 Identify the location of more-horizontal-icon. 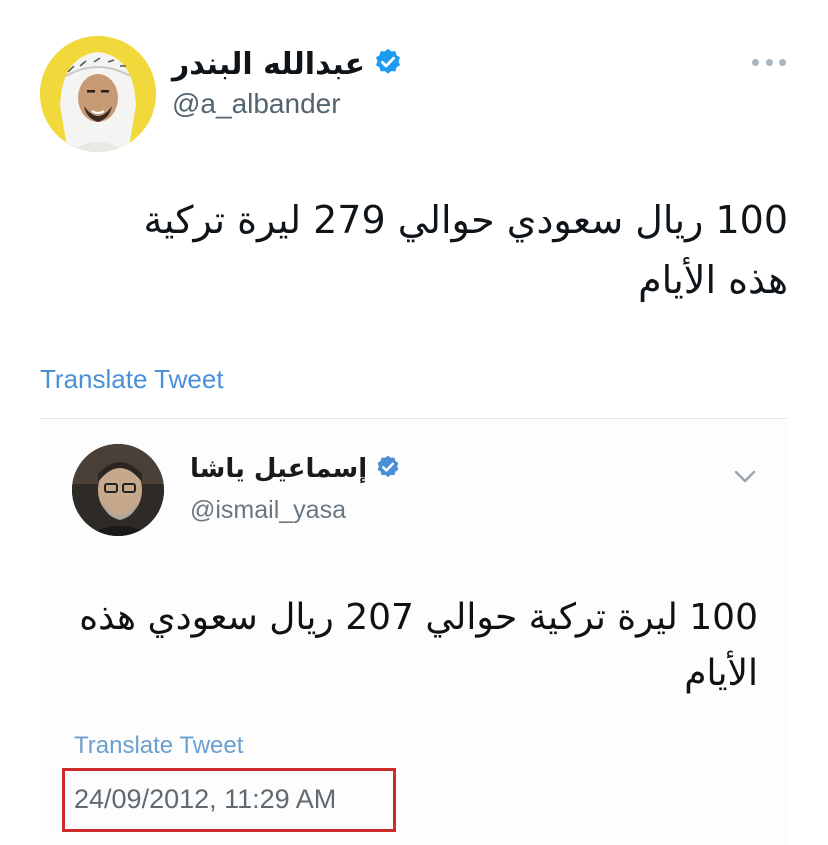
(769, 62).